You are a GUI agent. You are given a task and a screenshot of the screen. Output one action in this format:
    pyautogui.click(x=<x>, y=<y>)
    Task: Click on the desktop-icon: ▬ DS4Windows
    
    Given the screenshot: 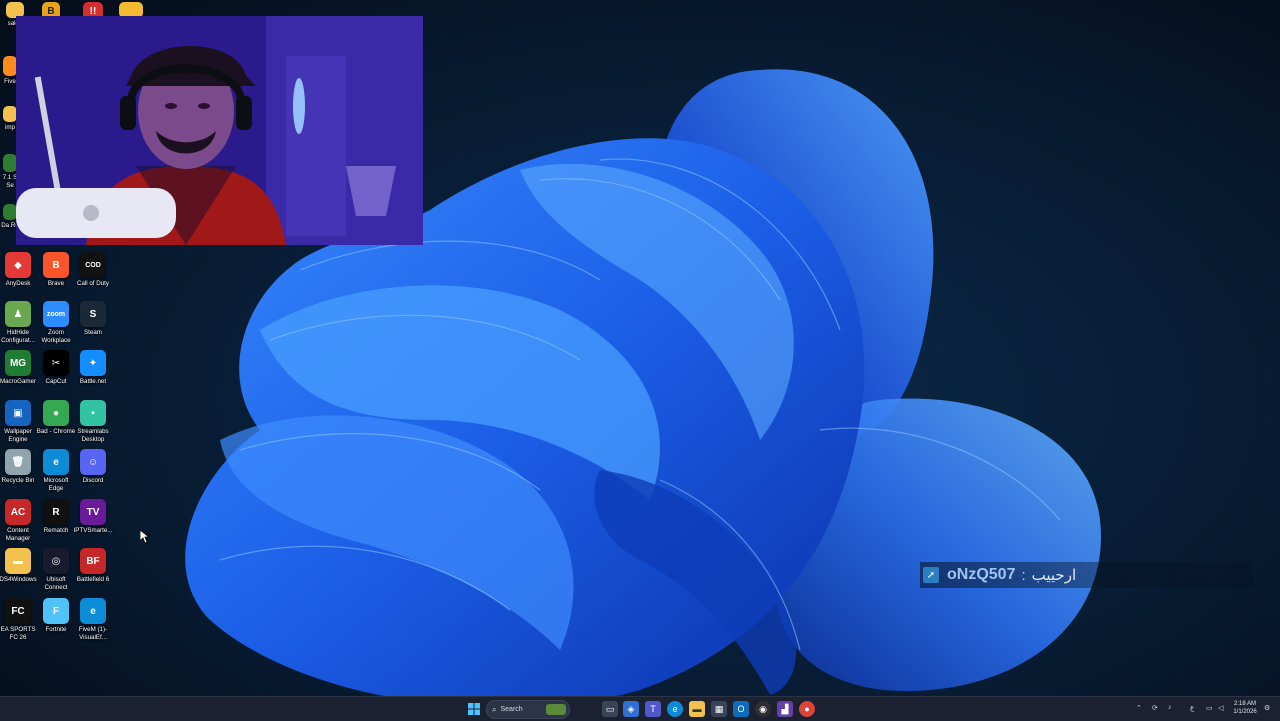 What is the action you would take?
    pyautogui.click(x=19, y=566)
    